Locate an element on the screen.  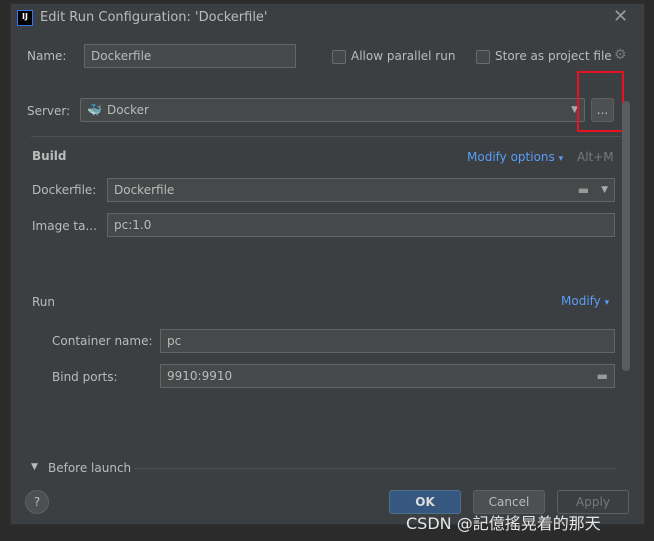
allow-parallel-label: Allow parallel run is located at coordinates (403, 56).